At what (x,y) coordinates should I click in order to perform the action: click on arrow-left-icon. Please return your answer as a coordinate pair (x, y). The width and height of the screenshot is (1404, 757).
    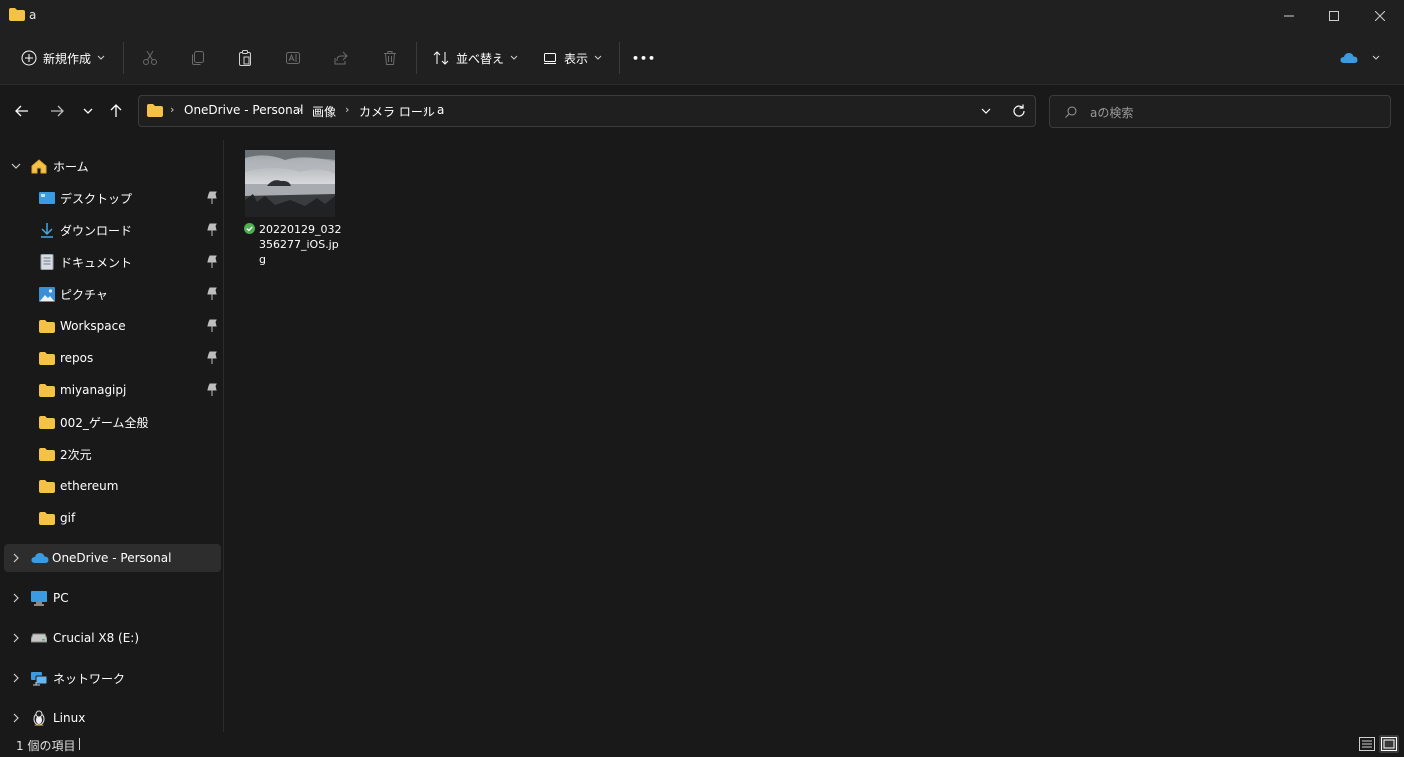
    Looking at the image, I should click on (21, 111).